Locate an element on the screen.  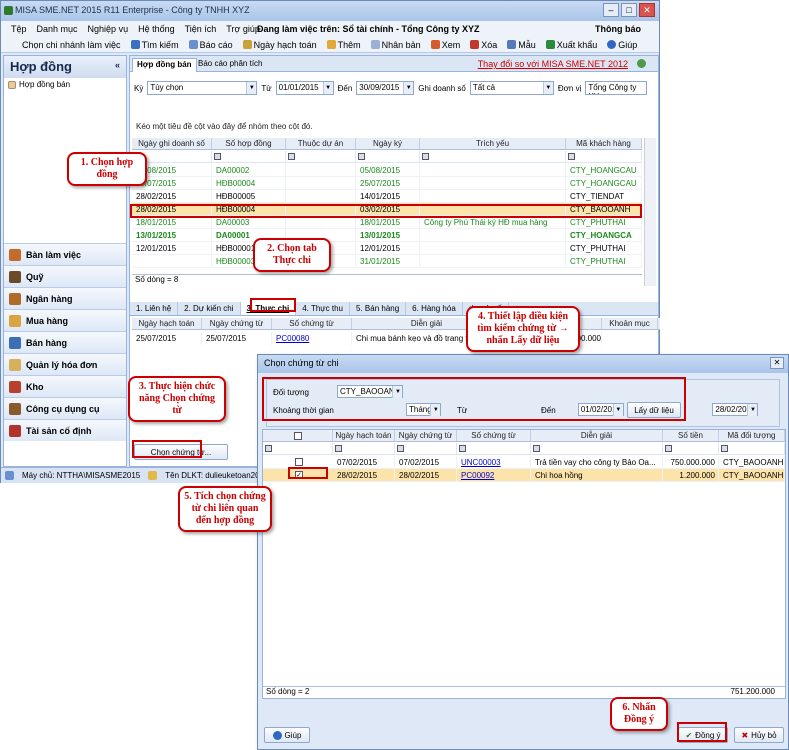
template-button: Mẫu is located at coordinates (521, 45).